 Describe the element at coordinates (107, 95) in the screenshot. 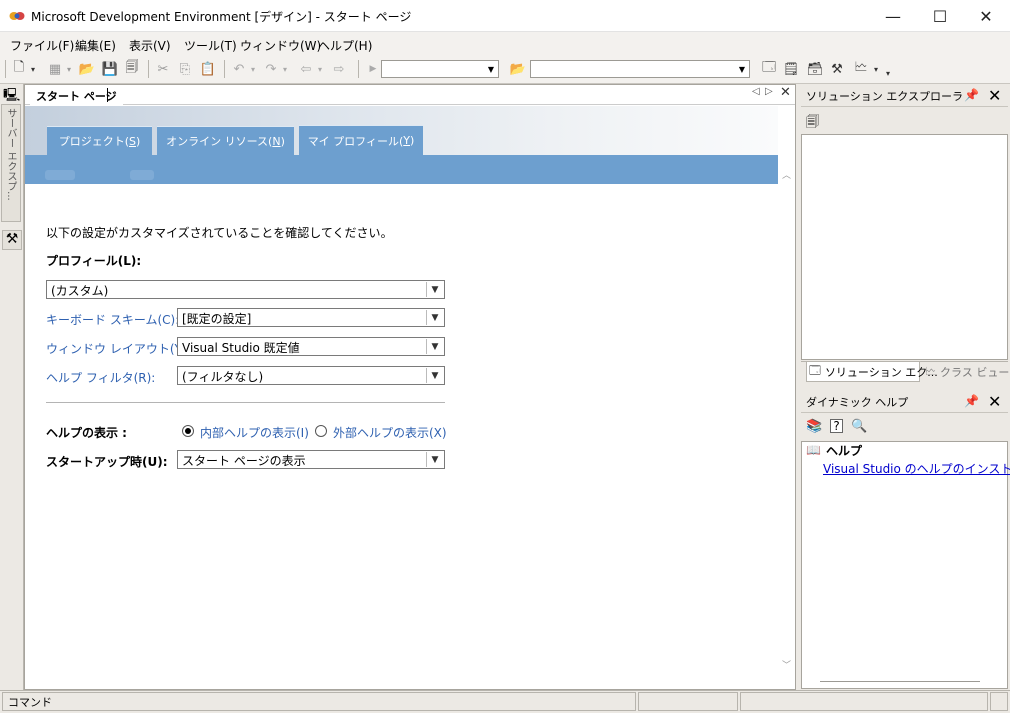

I see `tab-cursor` at that location.